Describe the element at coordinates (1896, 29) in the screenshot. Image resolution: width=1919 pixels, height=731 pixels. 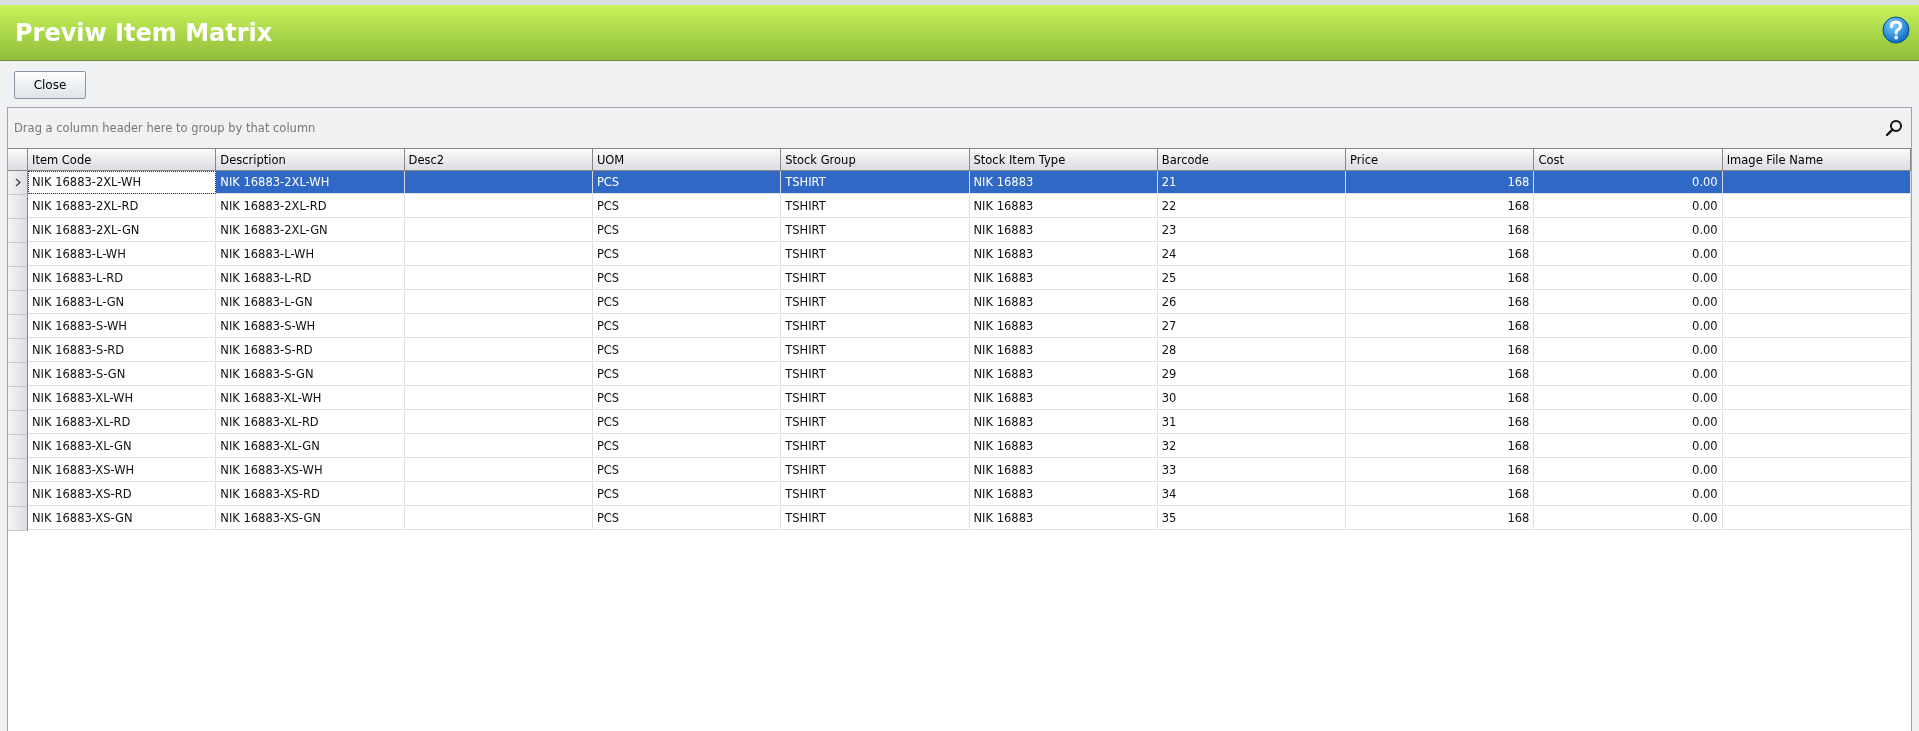
I see `help-icon` at that location.